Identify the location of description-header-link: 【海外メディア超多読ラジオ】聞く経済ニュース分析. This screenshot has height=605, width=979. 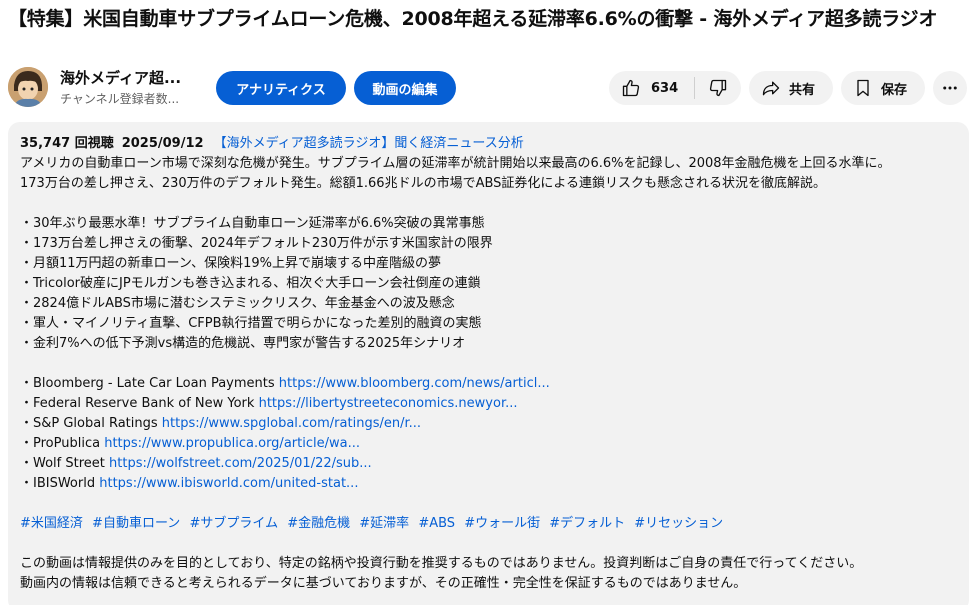
(369, 143).